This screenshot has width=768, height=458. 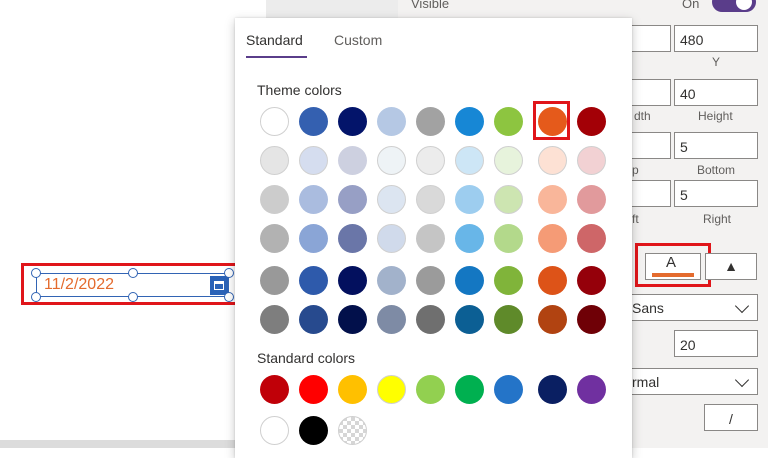 What do you see at coordinates (299, 90) in the screenshot?
I see `theme-colors-heading: Theme colors` at bounding box center [299, 90].